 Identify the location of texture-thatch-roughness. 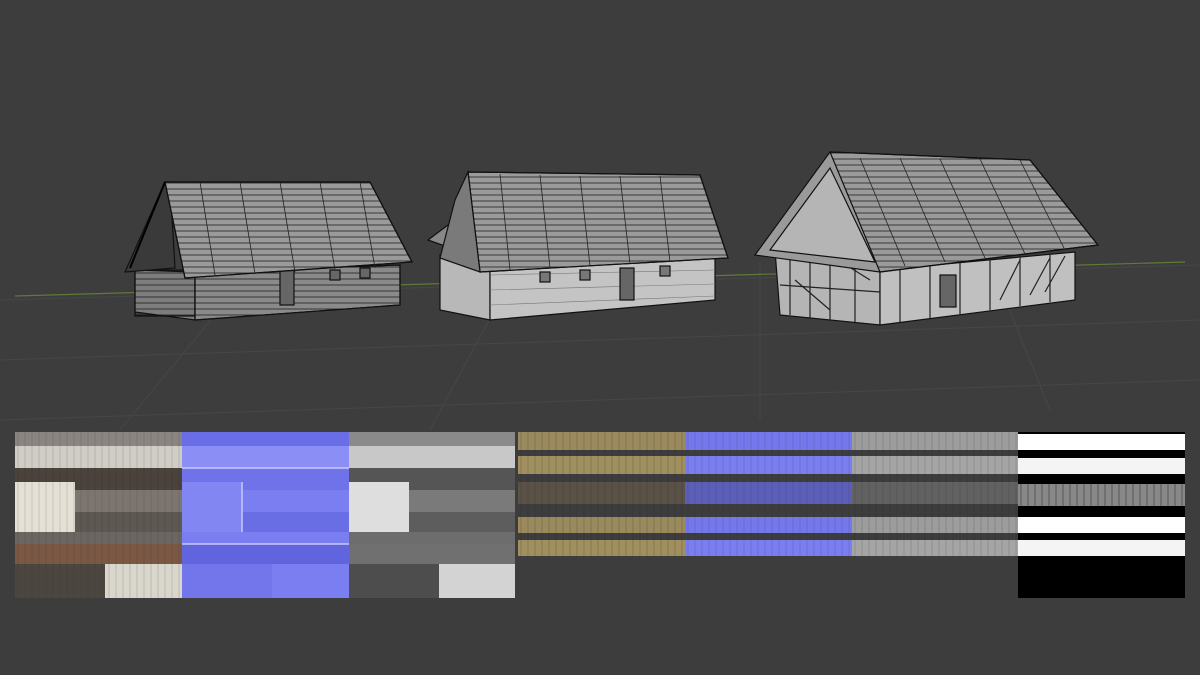
(935, 494).